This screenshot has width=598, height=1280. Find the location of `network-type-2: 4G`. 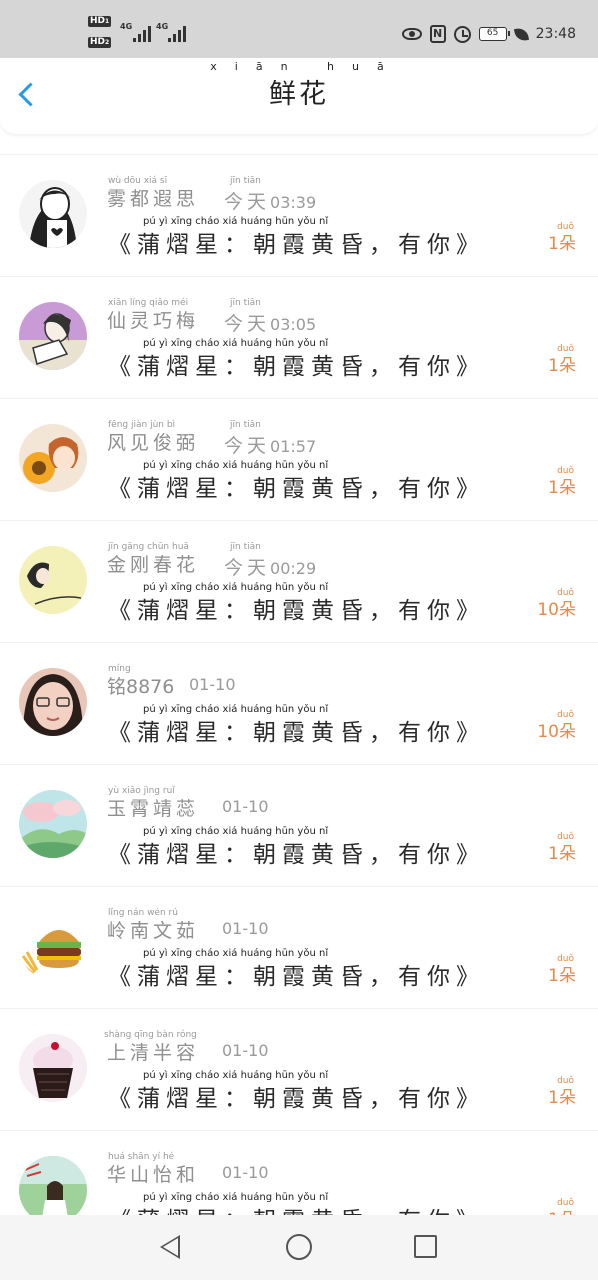

network-type-2: 4G is located at coordinates (162, 26).